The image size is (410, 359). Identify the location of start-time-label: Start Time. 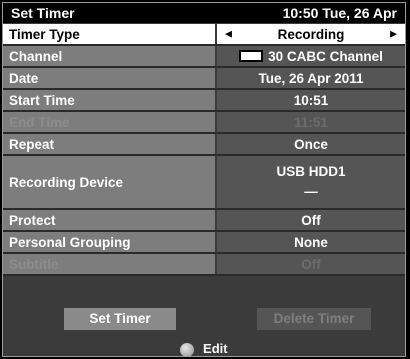
(109, 100).